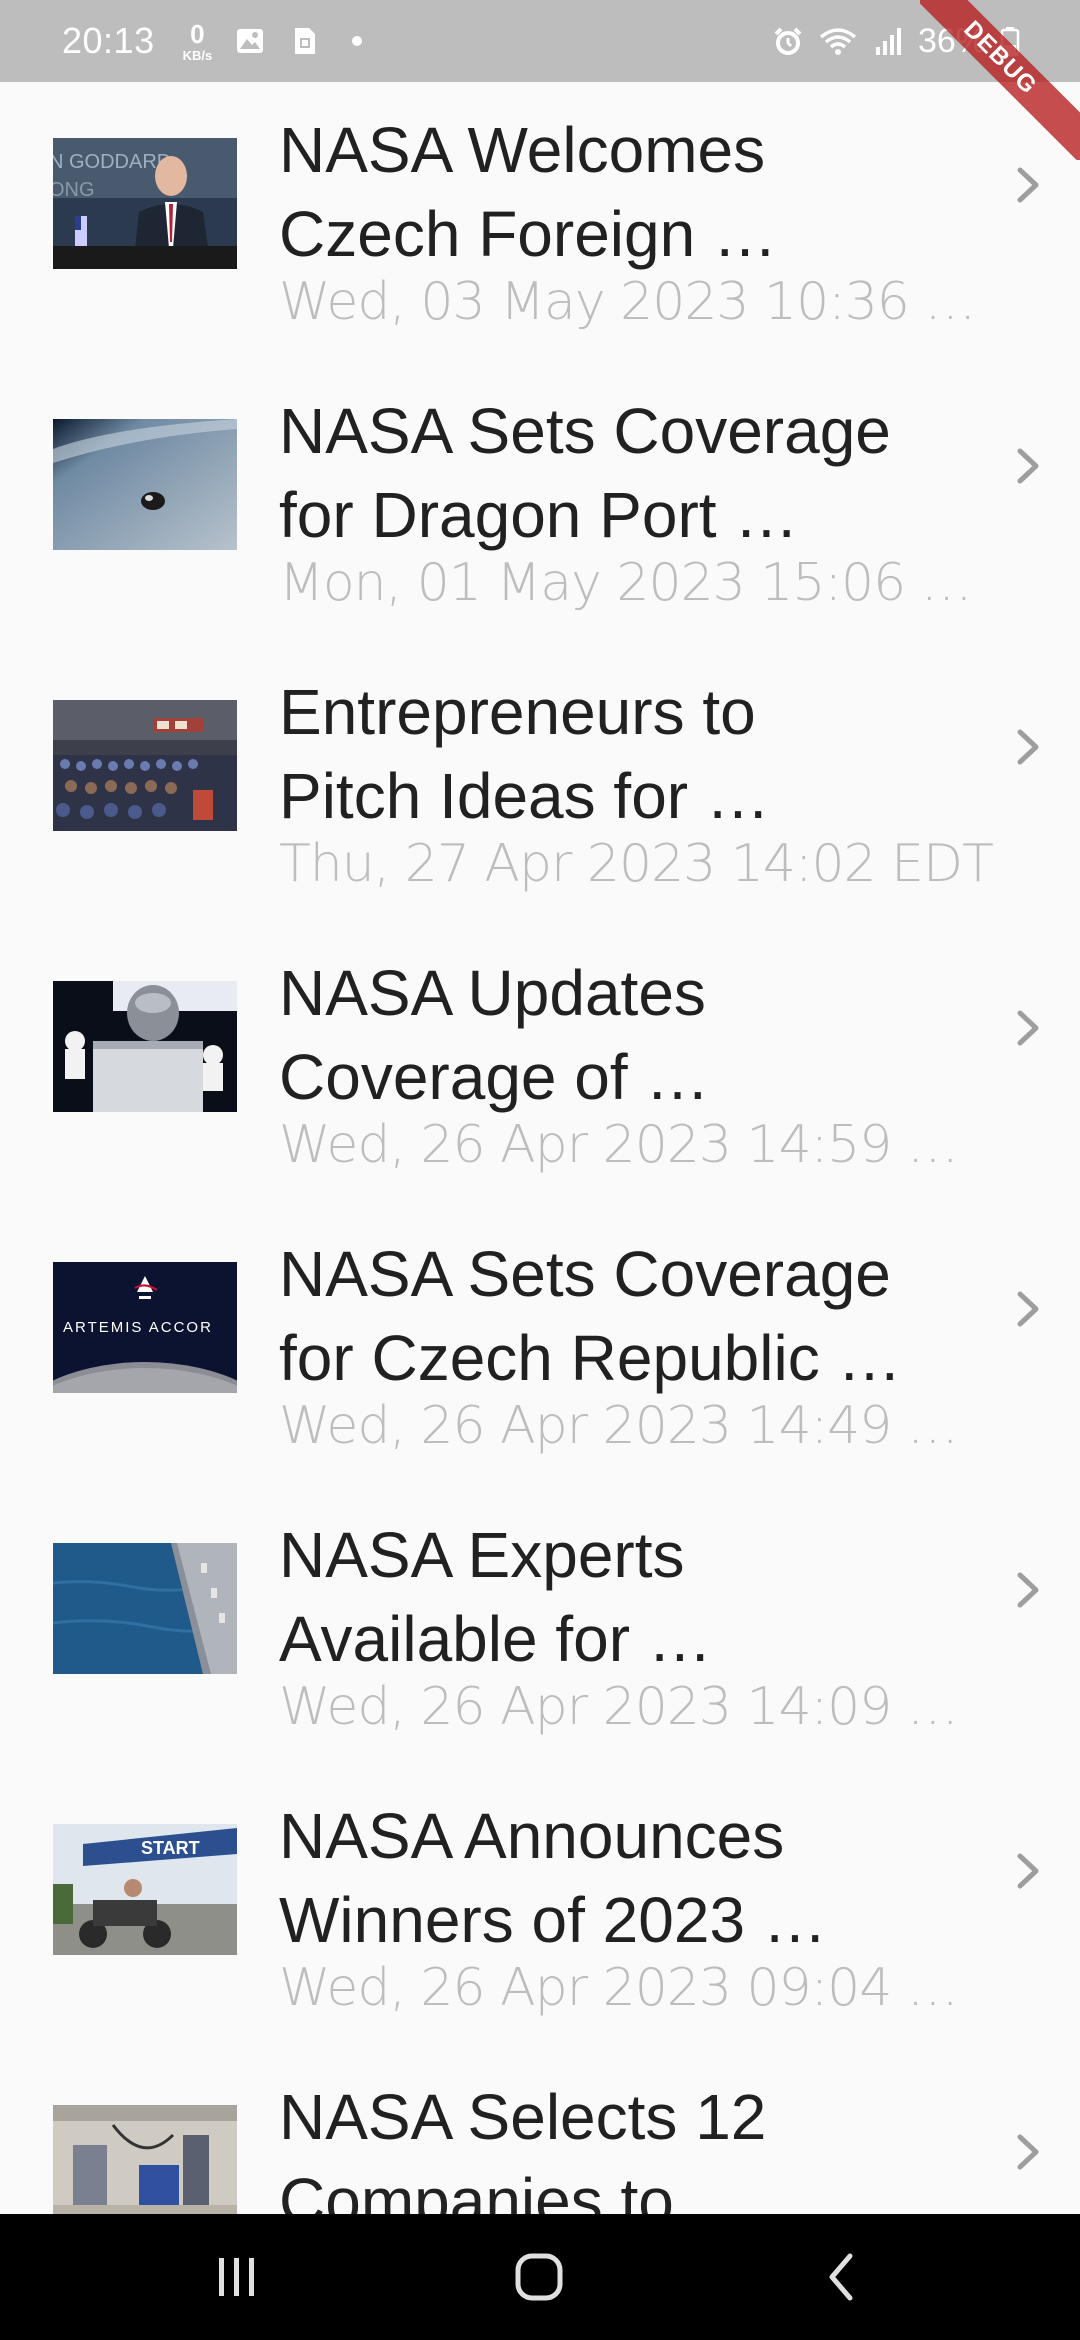 The width and height of the screenshot is (1080, 2340). I want to click on network-speed-unit: KB/s, so click(197, 55).